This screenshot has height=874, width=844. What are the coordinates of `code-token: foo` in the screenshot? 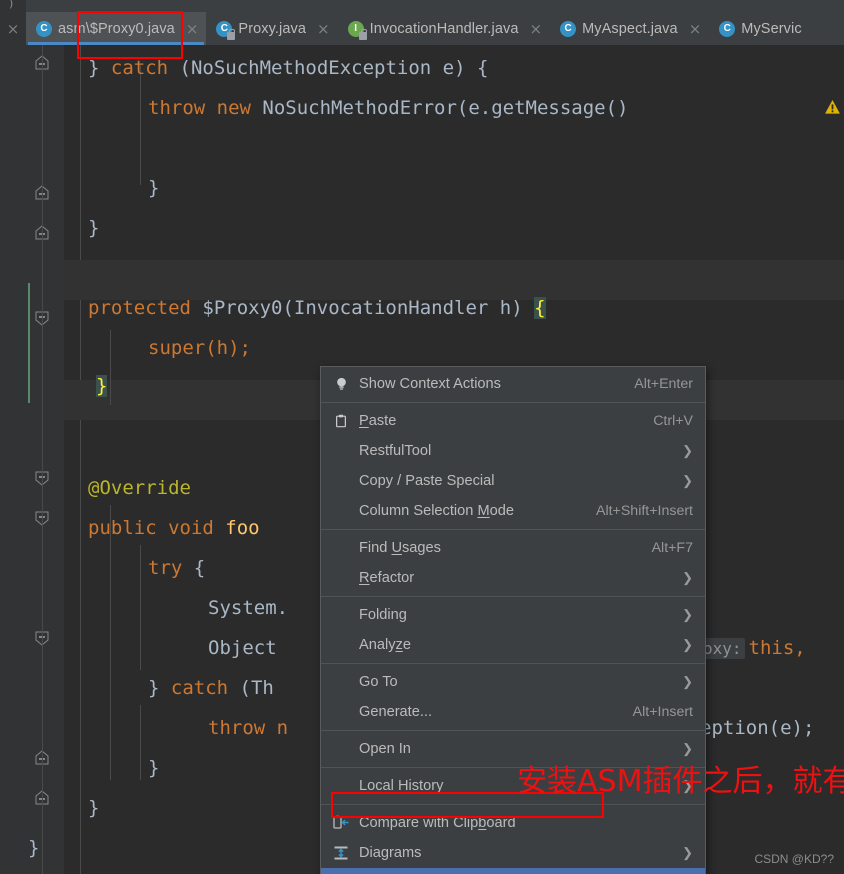 It's located at (236, 528).